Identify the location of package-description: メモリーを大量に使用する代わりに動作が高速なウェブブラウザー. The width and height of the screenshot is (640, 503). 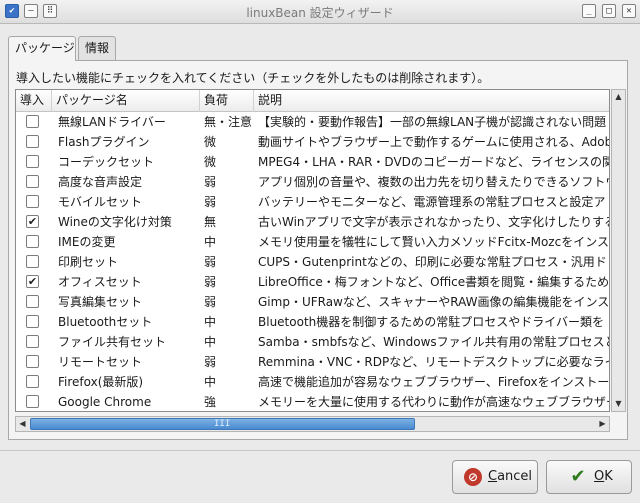
(434, 402).